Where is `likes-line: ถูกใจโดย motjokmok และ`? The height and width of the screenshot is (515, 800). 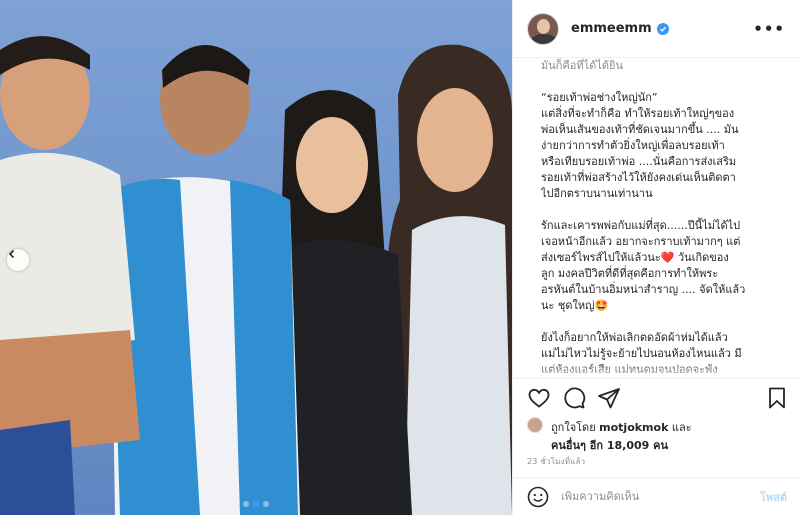
likes-line: ถูกใจโดย motjokmok และ is located at coordinates (621, 427).